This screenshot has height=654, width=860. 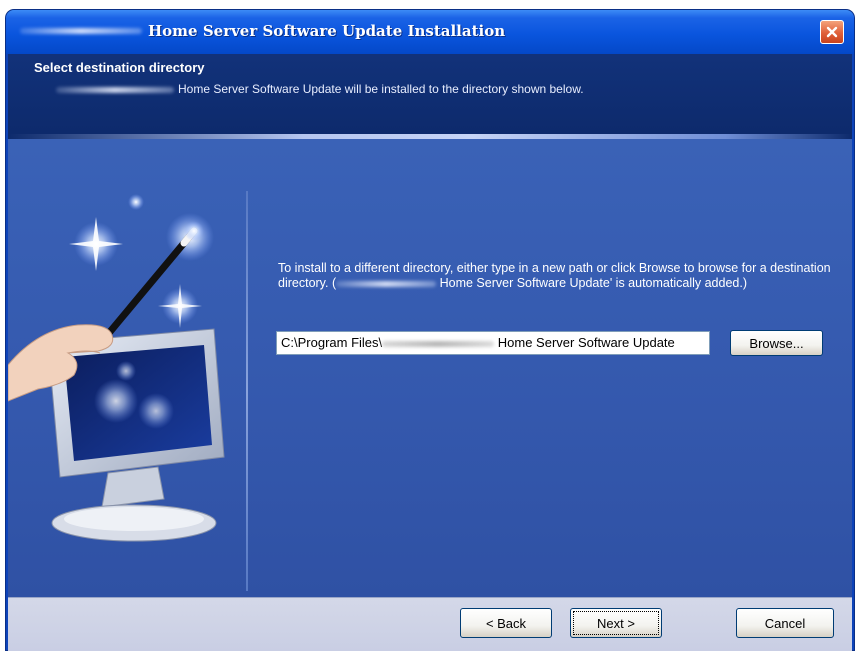 What do you see at coordinates (327, 31) in the screenshot?
I see `window-title: Home Server Software Update Installation` at bounding box center [327, 31].